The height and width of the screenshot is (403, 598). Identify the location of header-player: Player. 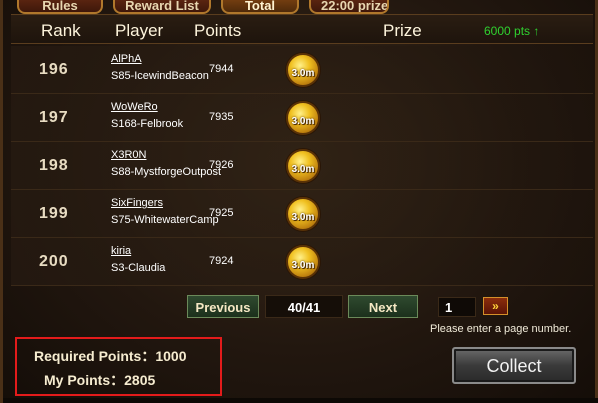
(139, 30).